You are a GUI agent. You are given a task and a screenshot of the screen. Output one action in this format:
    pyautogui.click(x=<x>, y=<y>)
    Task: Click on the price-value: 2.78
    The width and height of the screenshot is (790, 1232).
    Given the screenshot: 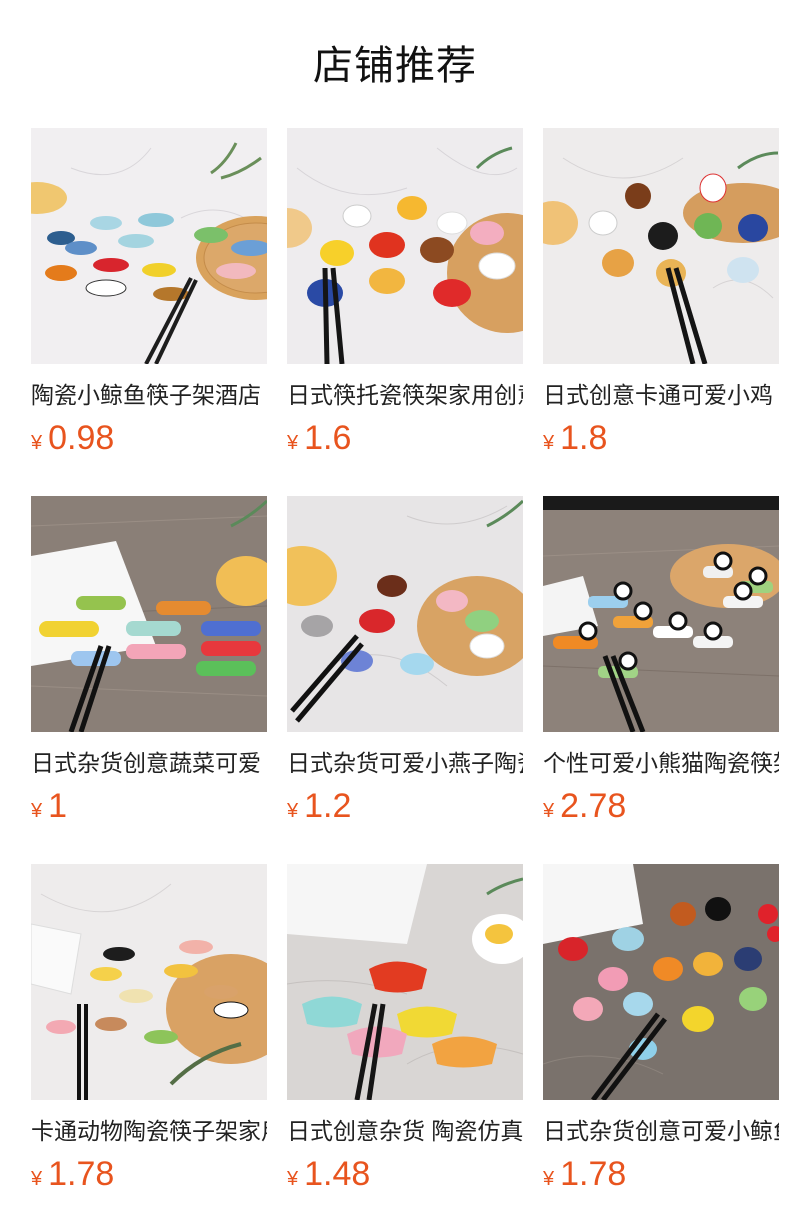 What is the action you would take?
    pyautogui.click(x=593, y=806)
    